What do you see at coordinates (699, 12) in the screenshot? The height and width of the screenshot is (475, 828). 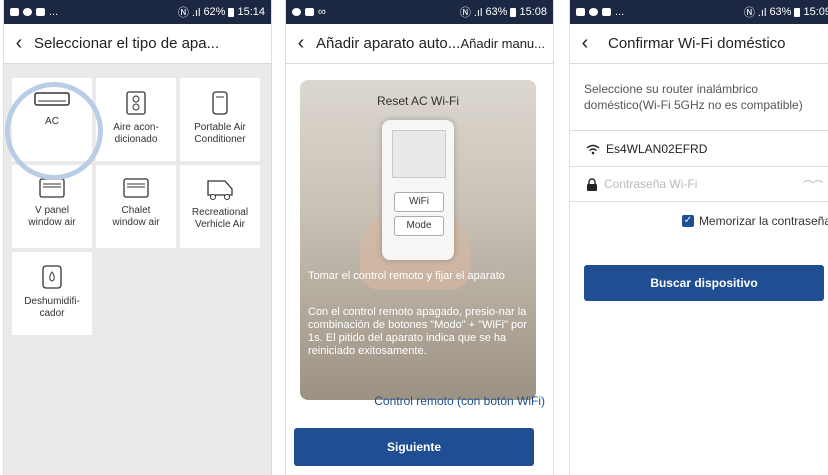 I see `status-bar: ... Ⓝ .ıl63% 15:09` at bounding box center [699, 12].